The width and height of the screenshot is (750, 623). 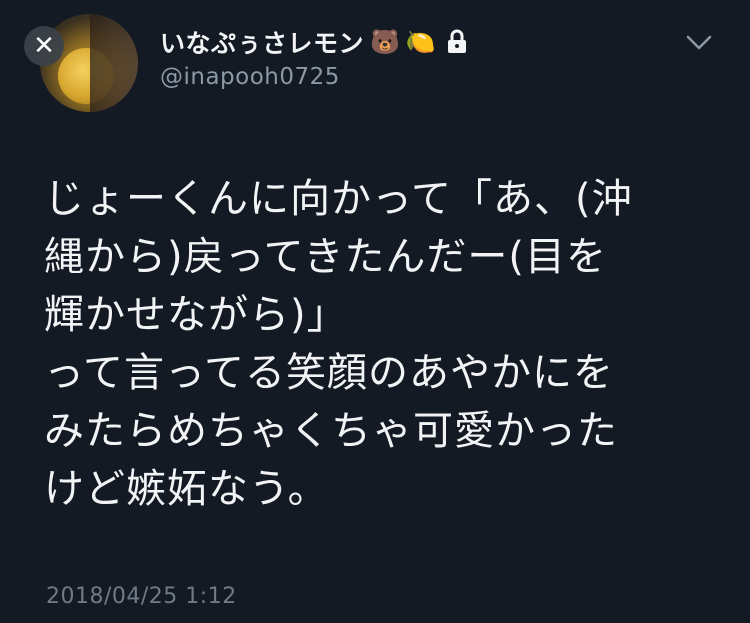 I want to click on close-icon: ✕, so click(x=44, y=46).